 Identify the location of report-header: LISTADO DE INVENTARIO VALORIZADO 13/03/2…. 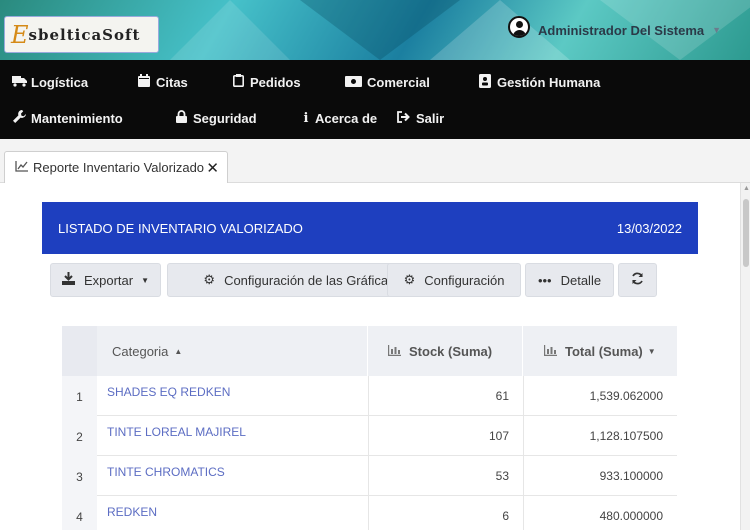
(370, 228).